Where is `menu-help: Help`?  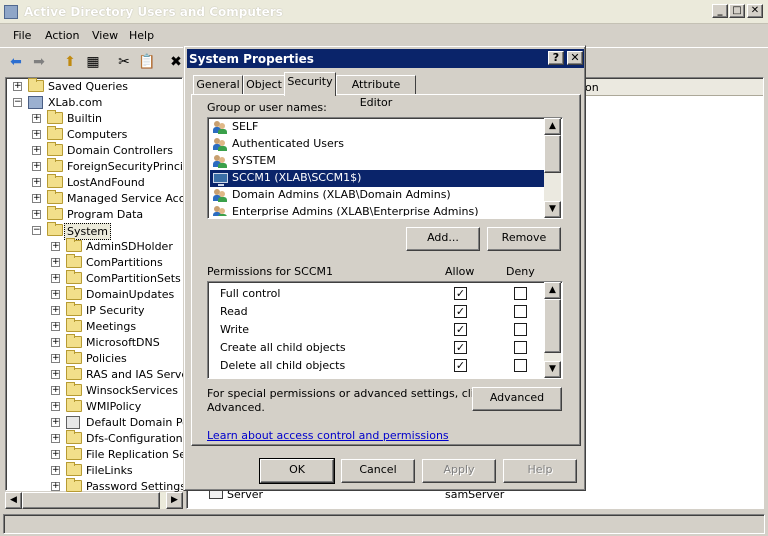
menu-help: Help is located at coordinates (141, 35).